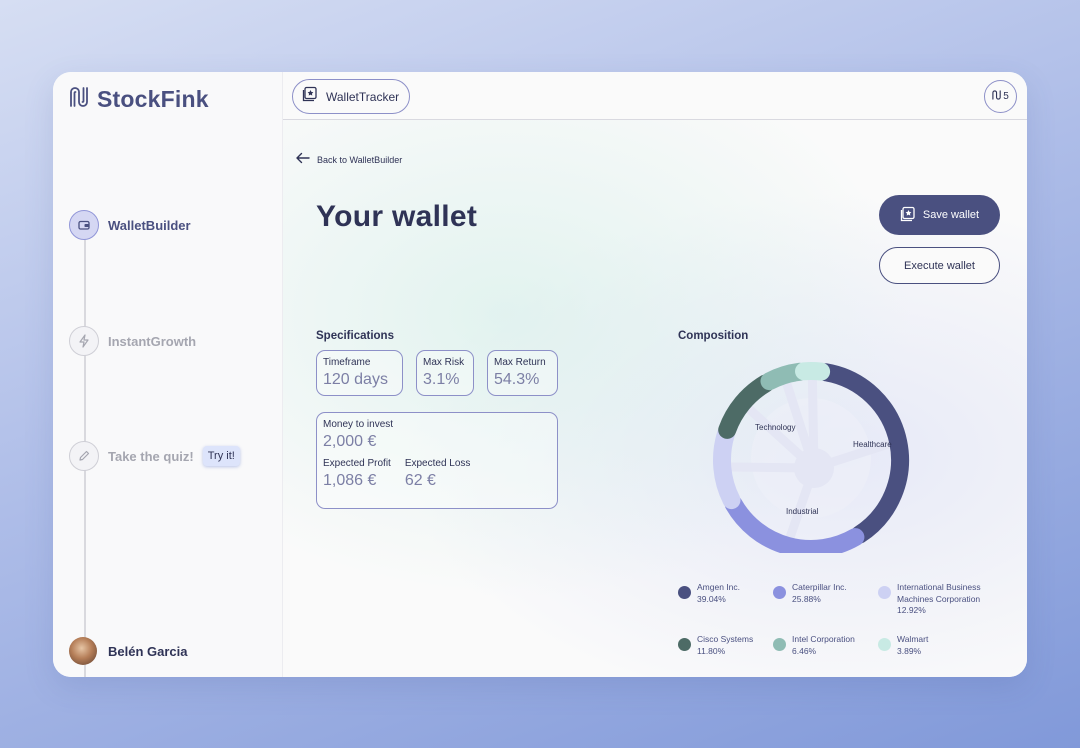 This screenshot has height=748, width=1080. I want to click on max-risk-card: Max Risk 3.1%, so click(445, 373).